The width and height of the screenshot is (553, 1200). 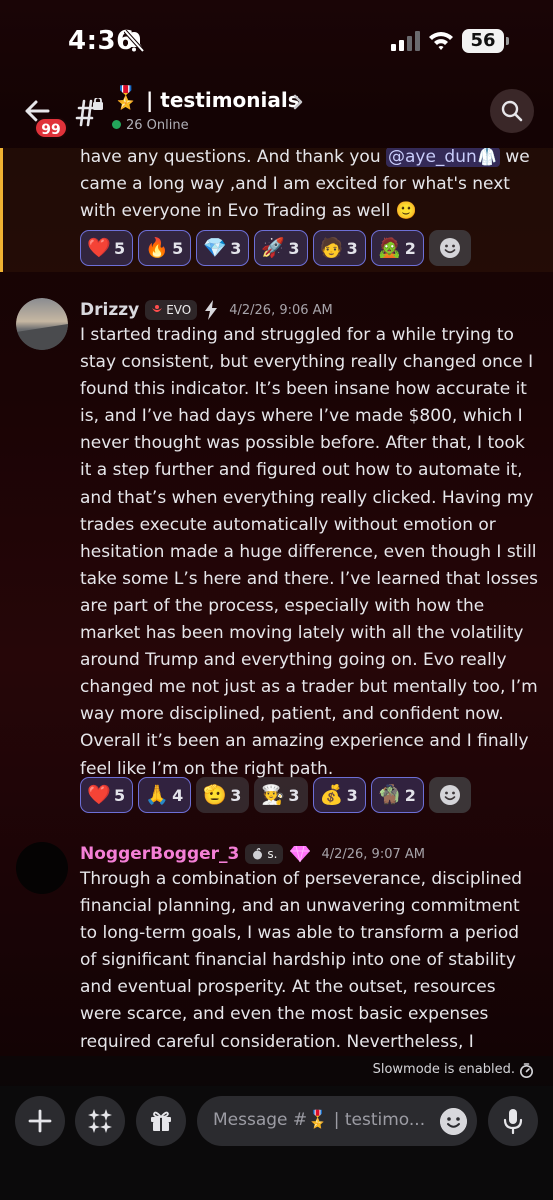 I want to click on server-tag-label: EVO, so click(x=179, y=310).